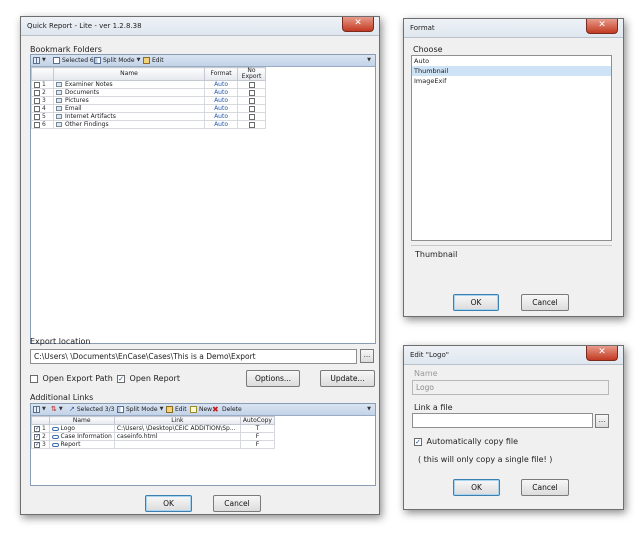  Describe the element at coordinates (511, 71) in the screenshot. I see `format-option: Thumbnail` at that location.